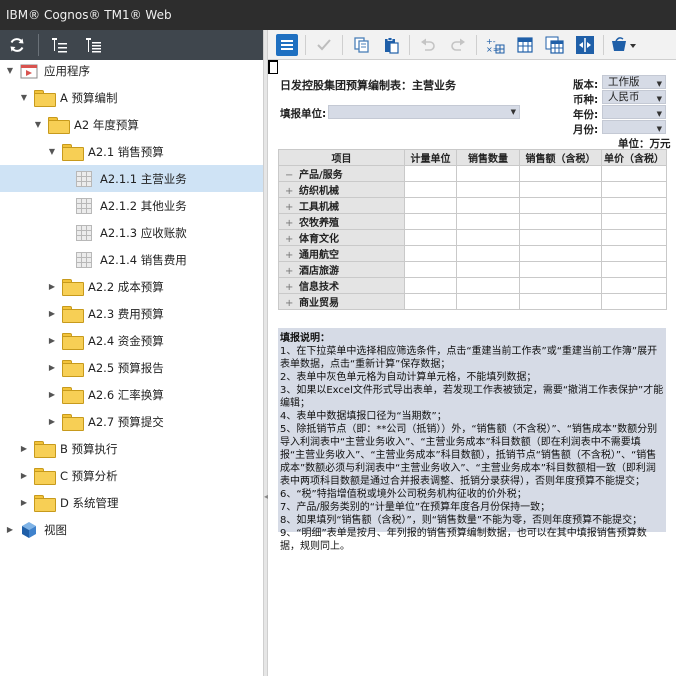 The width and height of the screenshot is (676, 676). I want to click on tree-item: ▶ A2.2 成本预算, so click(131, 286).